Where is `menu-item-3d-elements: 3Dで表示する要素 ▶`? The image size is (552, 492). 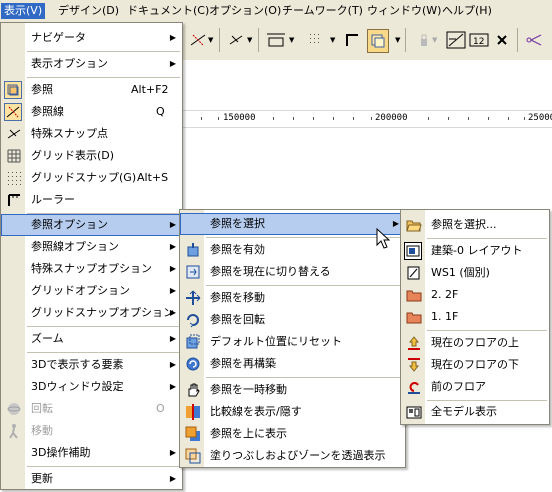
menu-item-3d-elements: 3Dで表示する要素 ▶ is located at coordinates (91, 365).